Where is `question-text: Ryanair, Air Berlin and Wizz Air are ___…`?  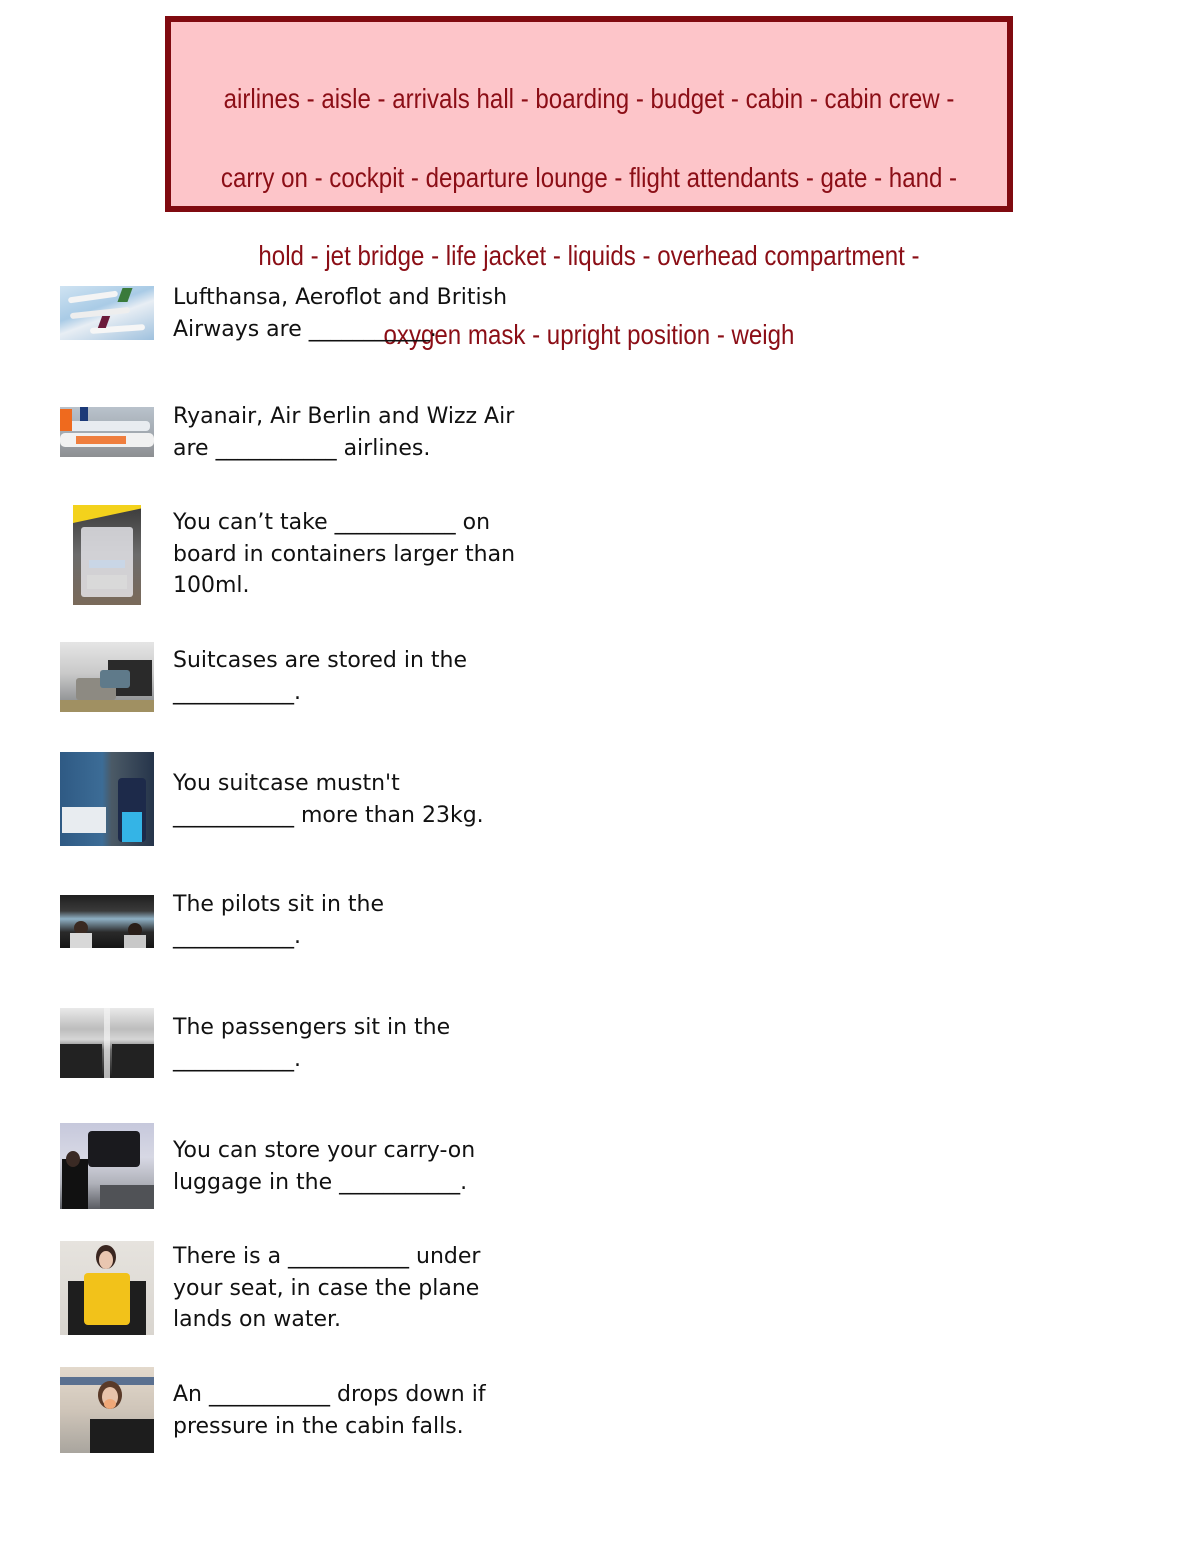 question-text: Ryanair, Air Berlin and Wizz Air are ___… is located at coordinates (344, 432).